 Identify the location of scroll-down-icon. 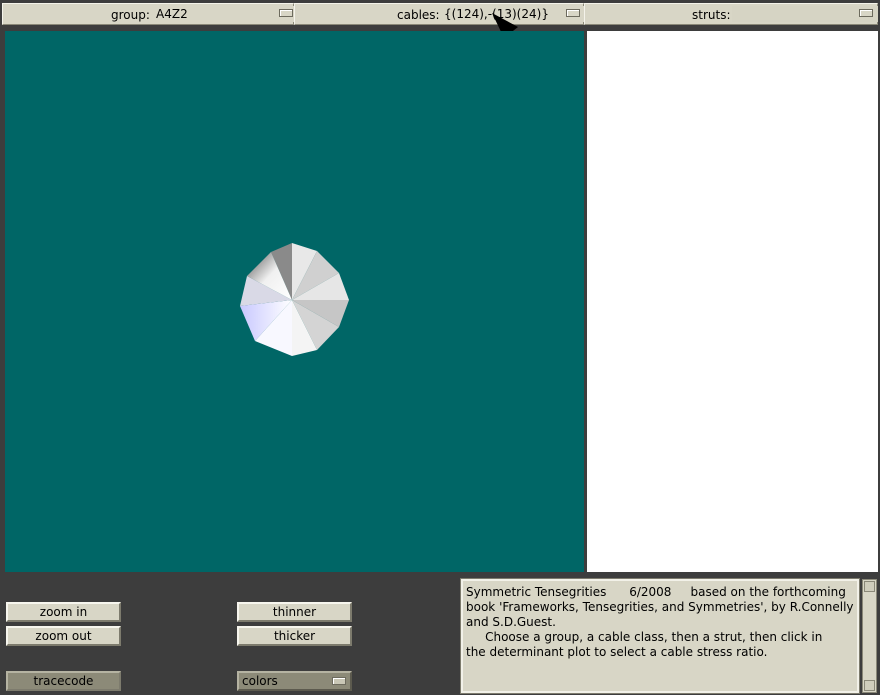
(869, 685).